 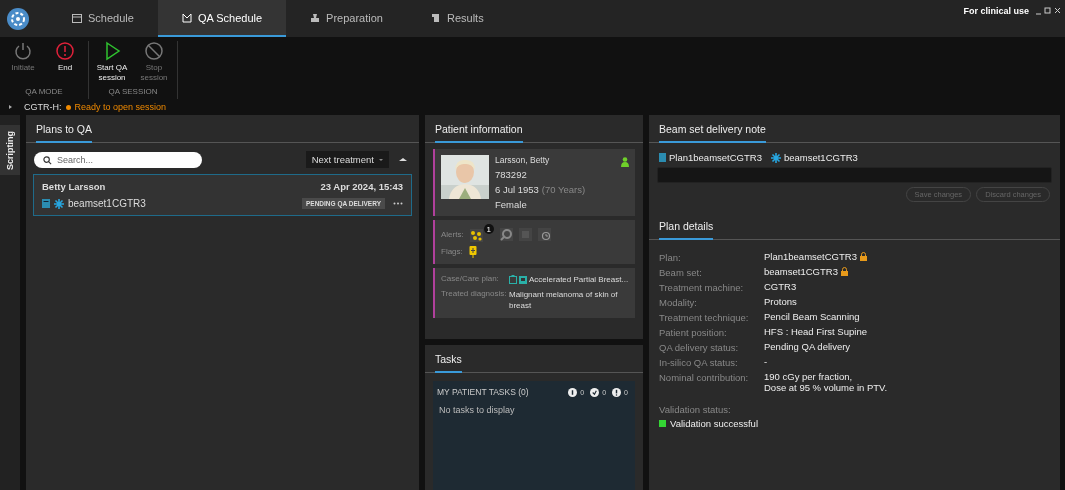 What do you see at coordinates (780, 287) in the screenshot?
I see `detail-value: CGTR3` at bounding box center [780, 287].